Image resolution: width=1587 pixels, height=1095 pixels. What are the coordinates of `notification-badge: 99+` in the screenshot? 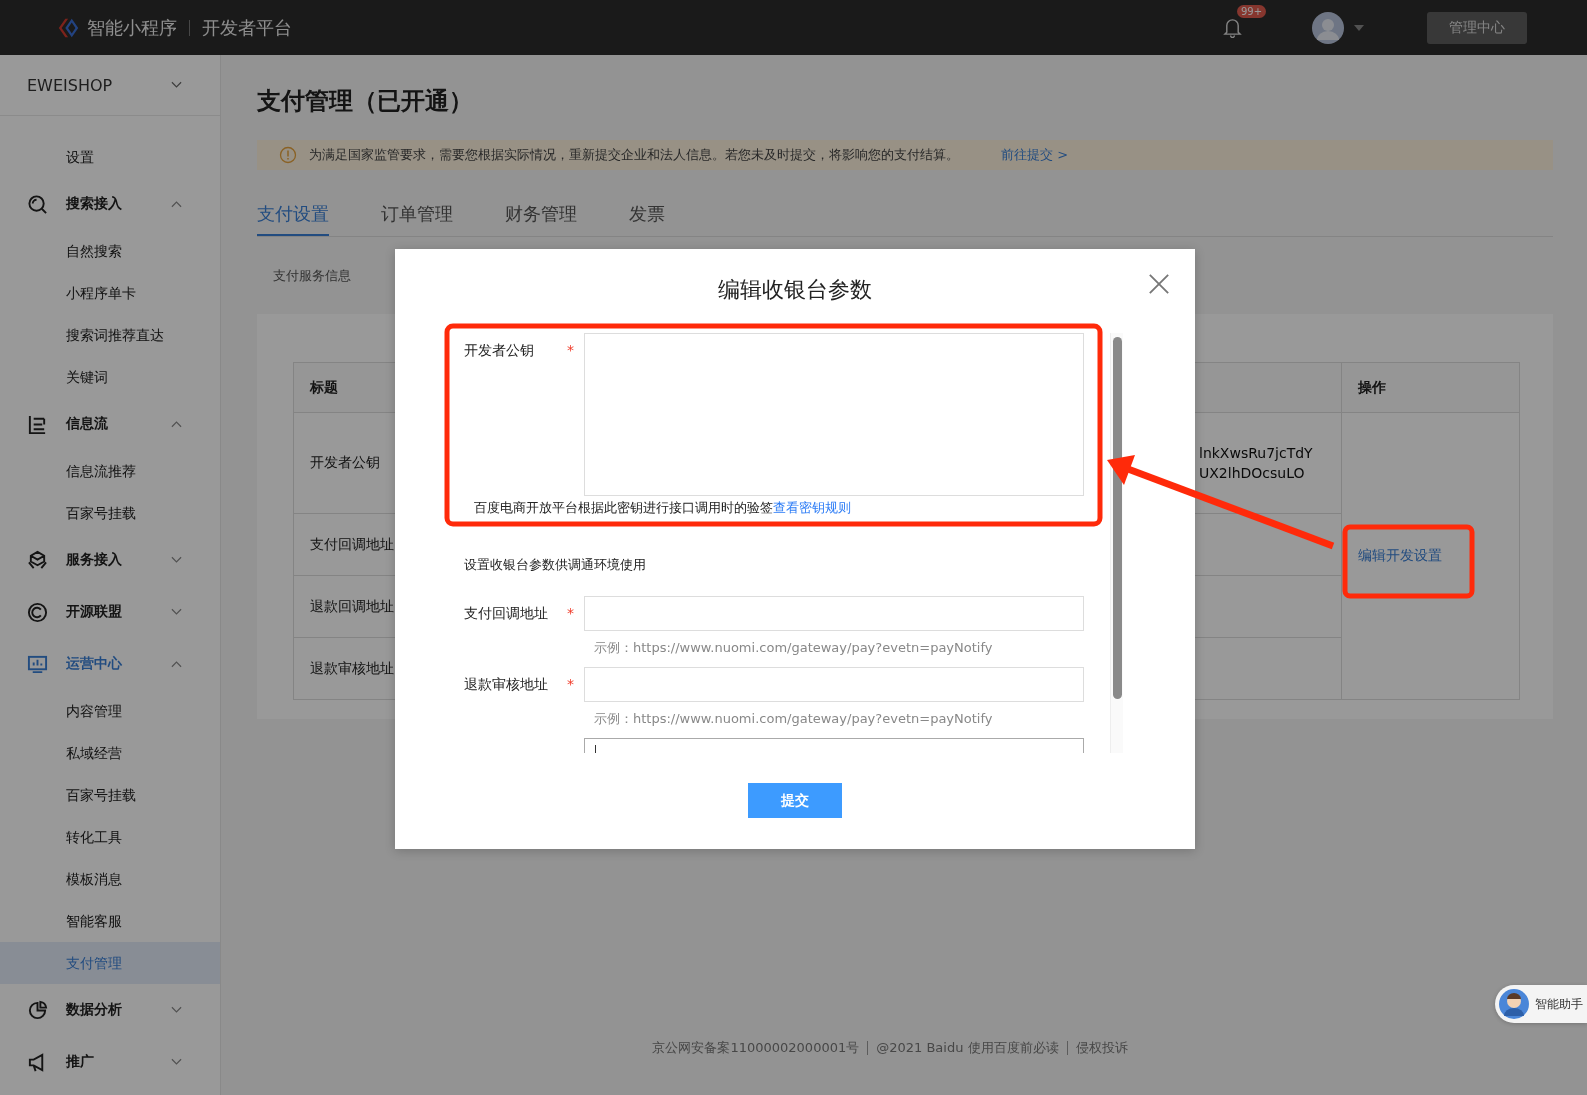 It's located at (1252, 11).